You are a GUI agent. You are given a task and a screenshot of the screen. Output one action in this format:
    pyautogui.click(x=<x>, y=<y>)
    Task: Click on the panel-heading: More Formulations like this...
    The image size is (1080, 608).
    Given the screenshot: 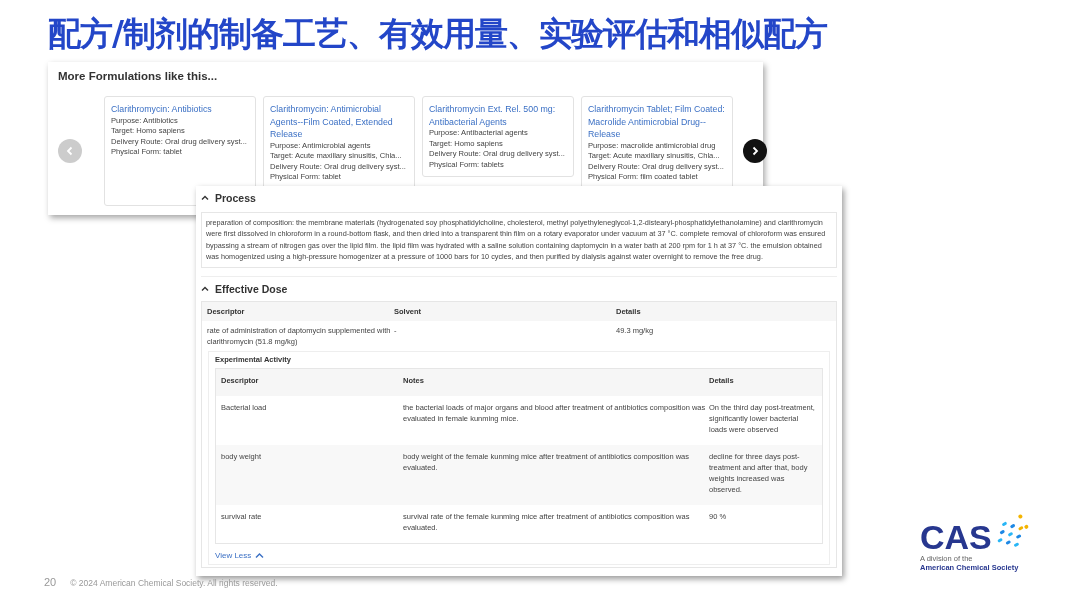 What is the action you would take?
    pyautogui.click(x=138, y=76)
    